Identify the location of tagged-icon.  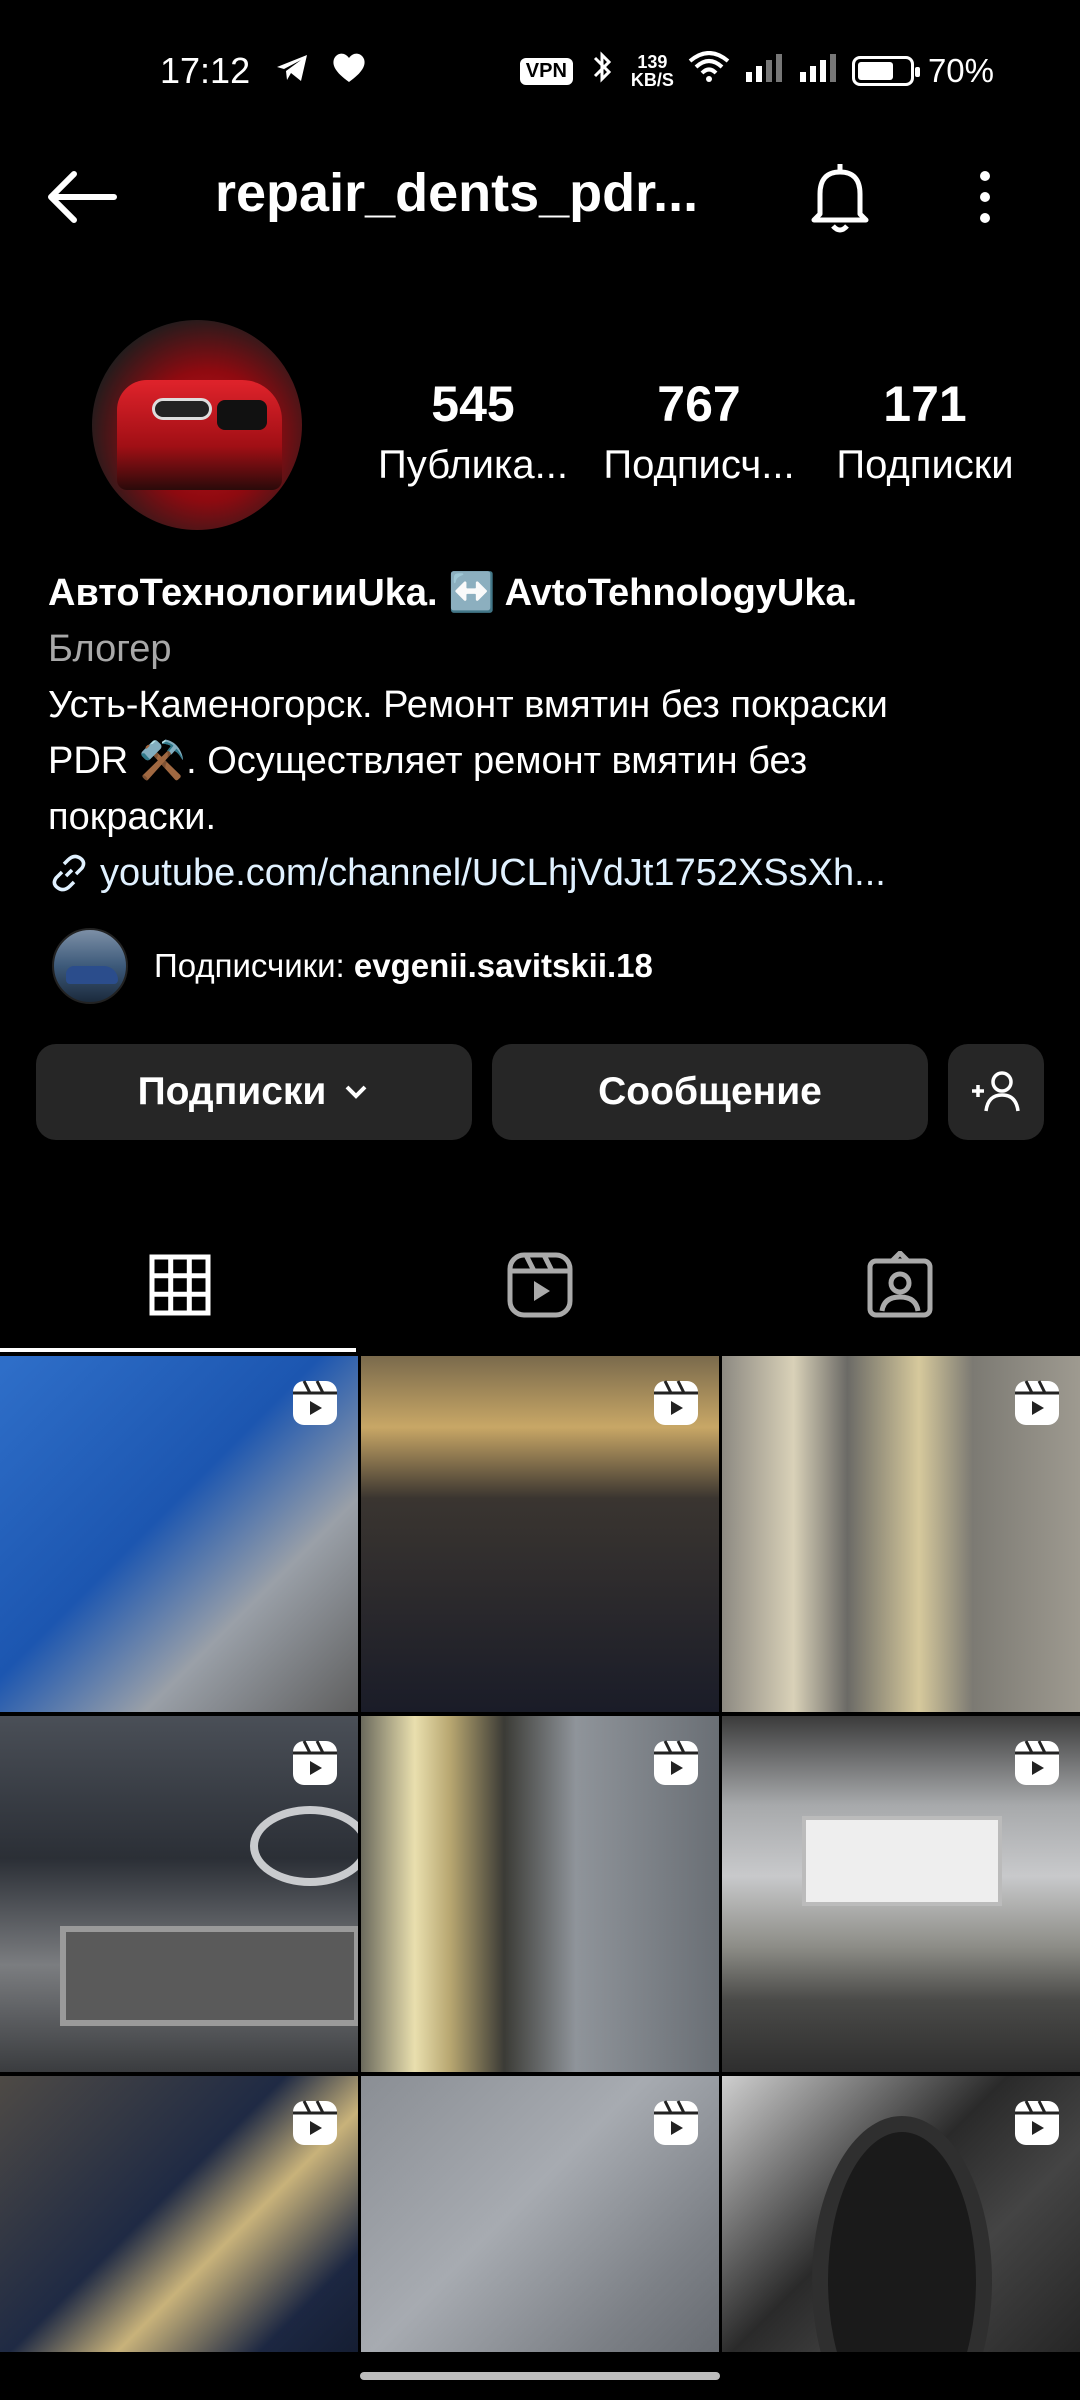
(900, 1284).